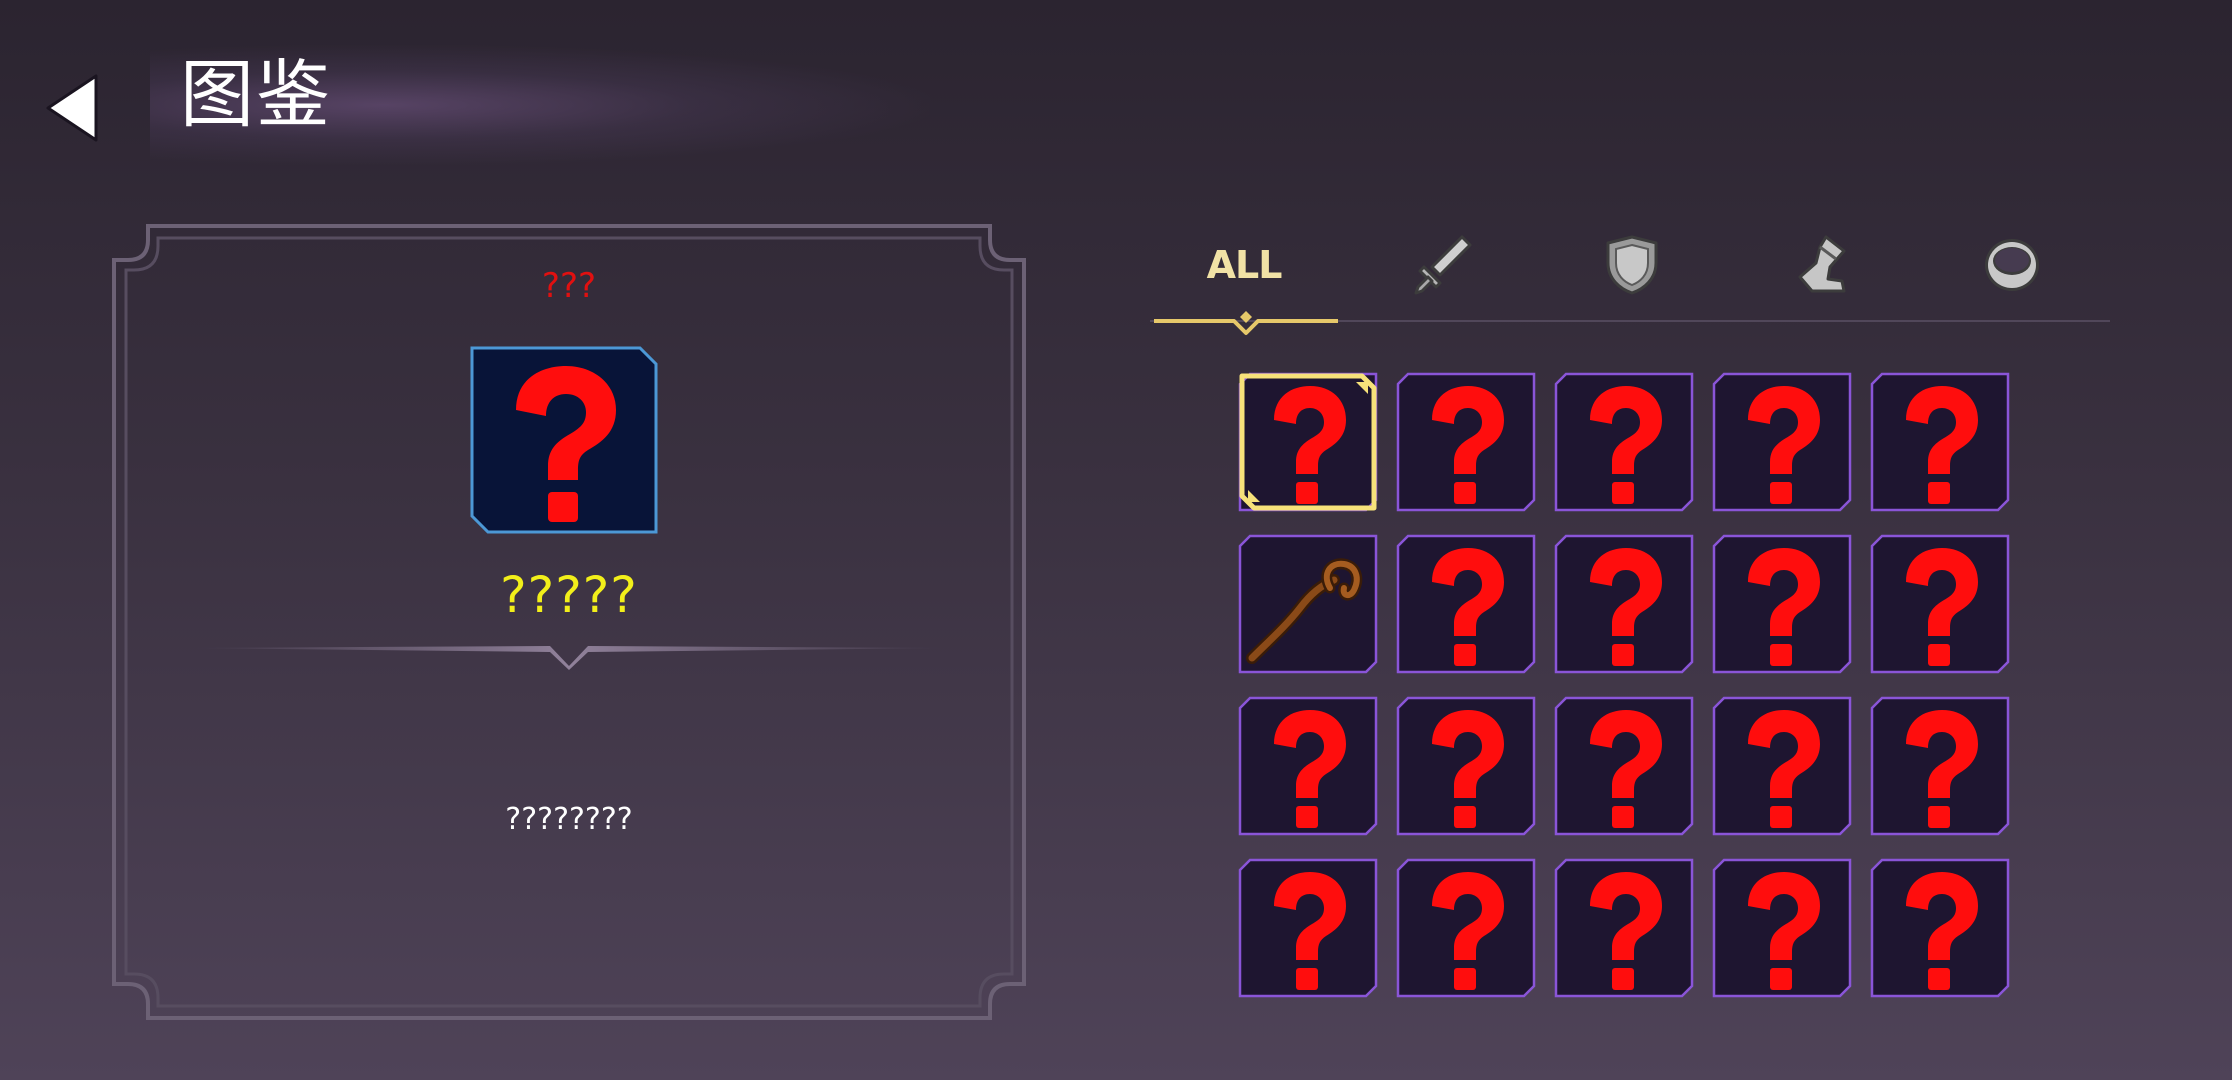 This screenshot has height=1080, width=2232. Describe the element at coordinates (569, 286) in the screenshot. I see `item-rarity: ???` at that location.